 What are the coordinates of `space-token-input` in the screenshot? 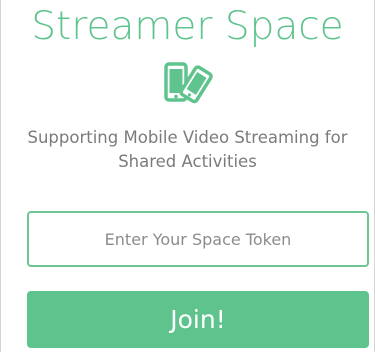 It's located at (198, 239).